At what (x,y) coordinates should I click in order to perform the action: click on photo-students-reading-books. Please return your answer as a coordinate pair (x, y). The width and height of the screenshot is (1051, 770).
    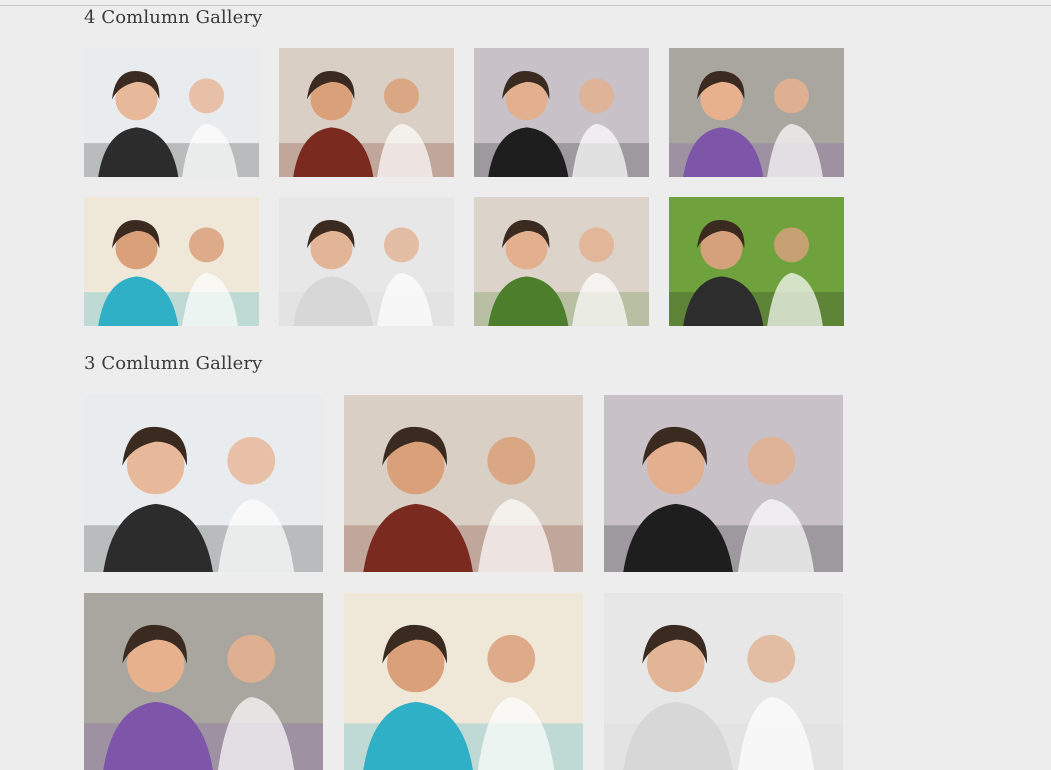
    Looking at the image, I should click on (561, 261).